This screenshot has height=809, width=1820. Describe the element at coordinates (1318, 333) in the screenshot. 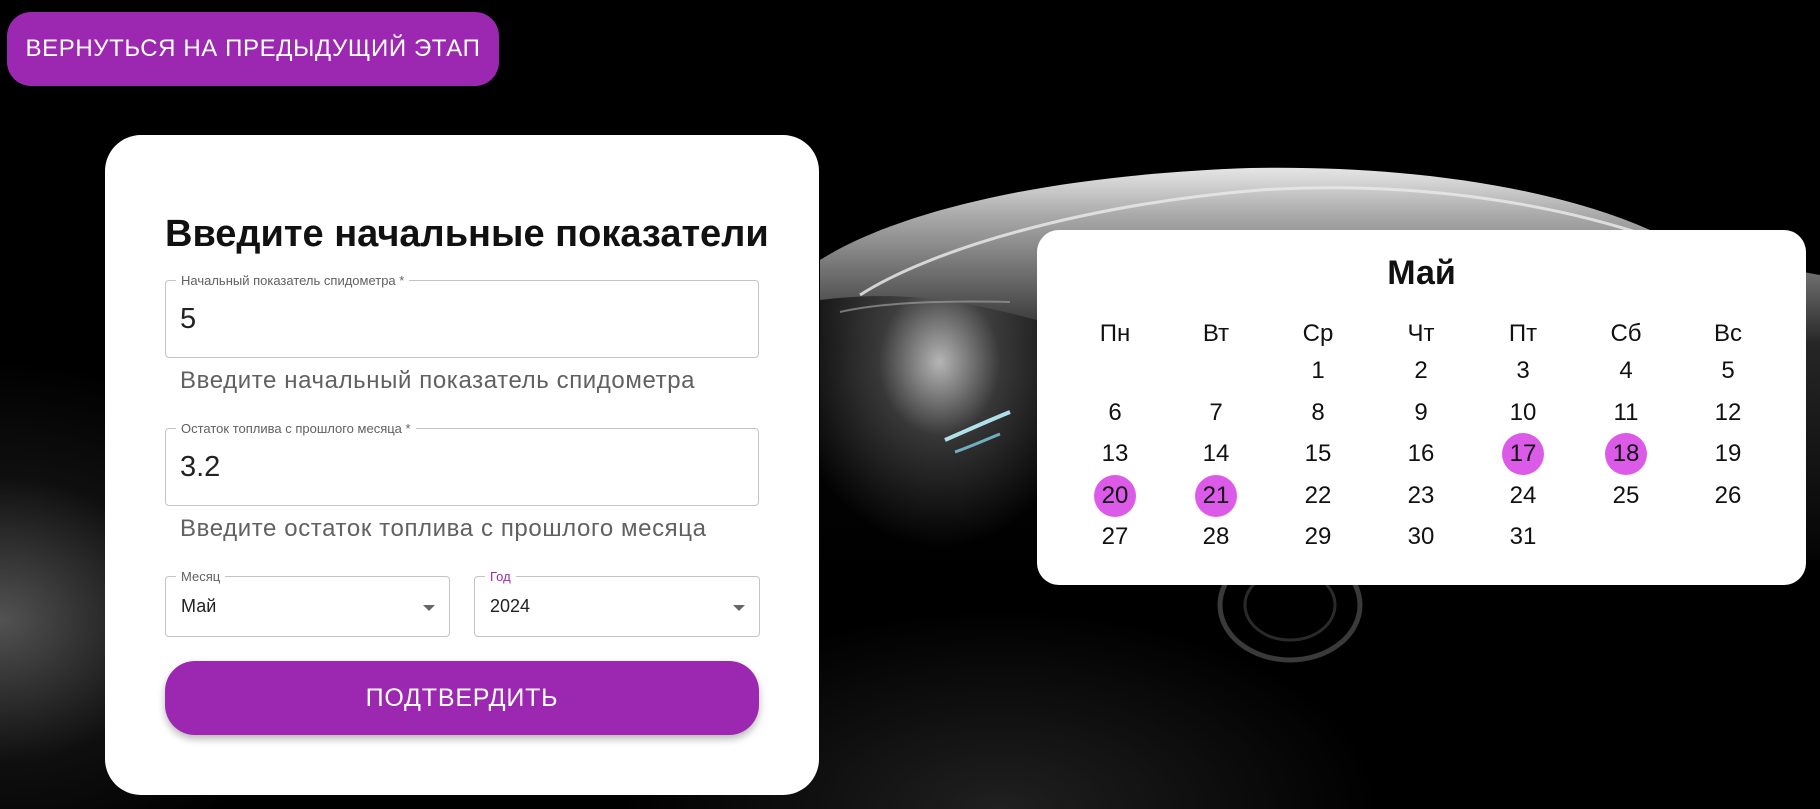

I see `weekday-header: Ср` at that location.